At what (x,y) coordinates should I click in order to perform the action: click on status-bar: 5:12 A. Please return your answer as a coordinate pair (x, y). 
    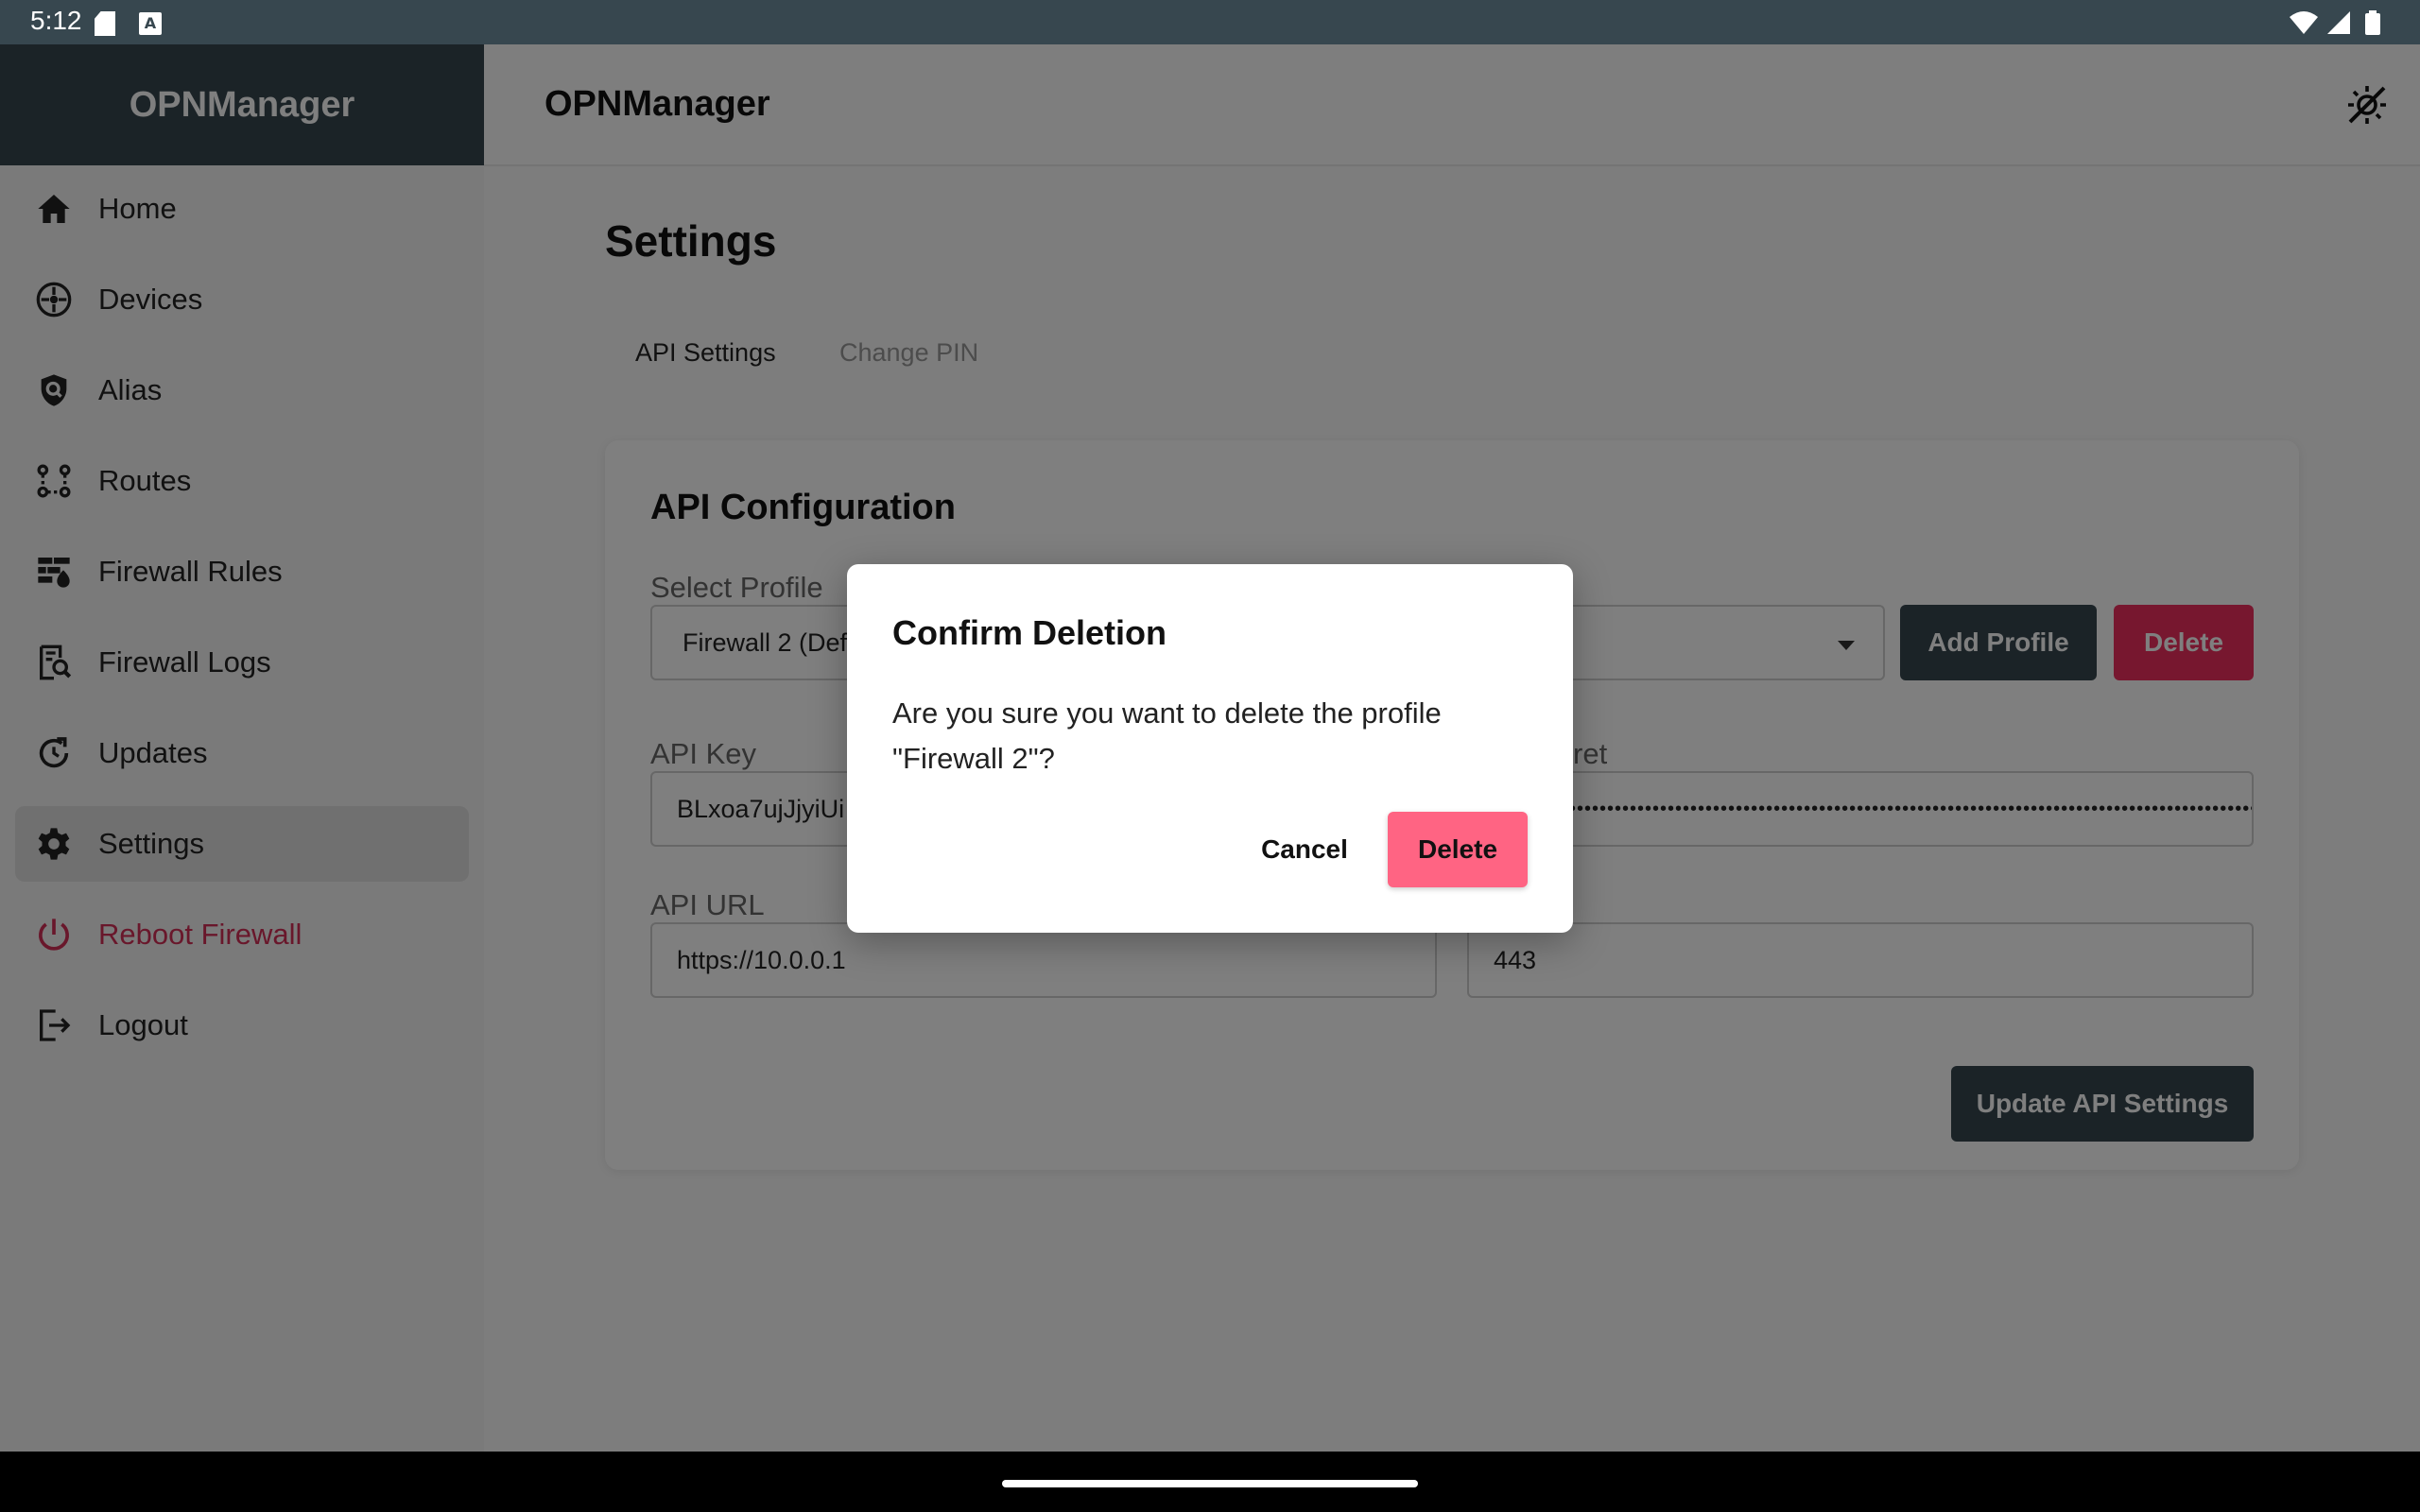
    Looking at the image, I should click on (1210, 22).